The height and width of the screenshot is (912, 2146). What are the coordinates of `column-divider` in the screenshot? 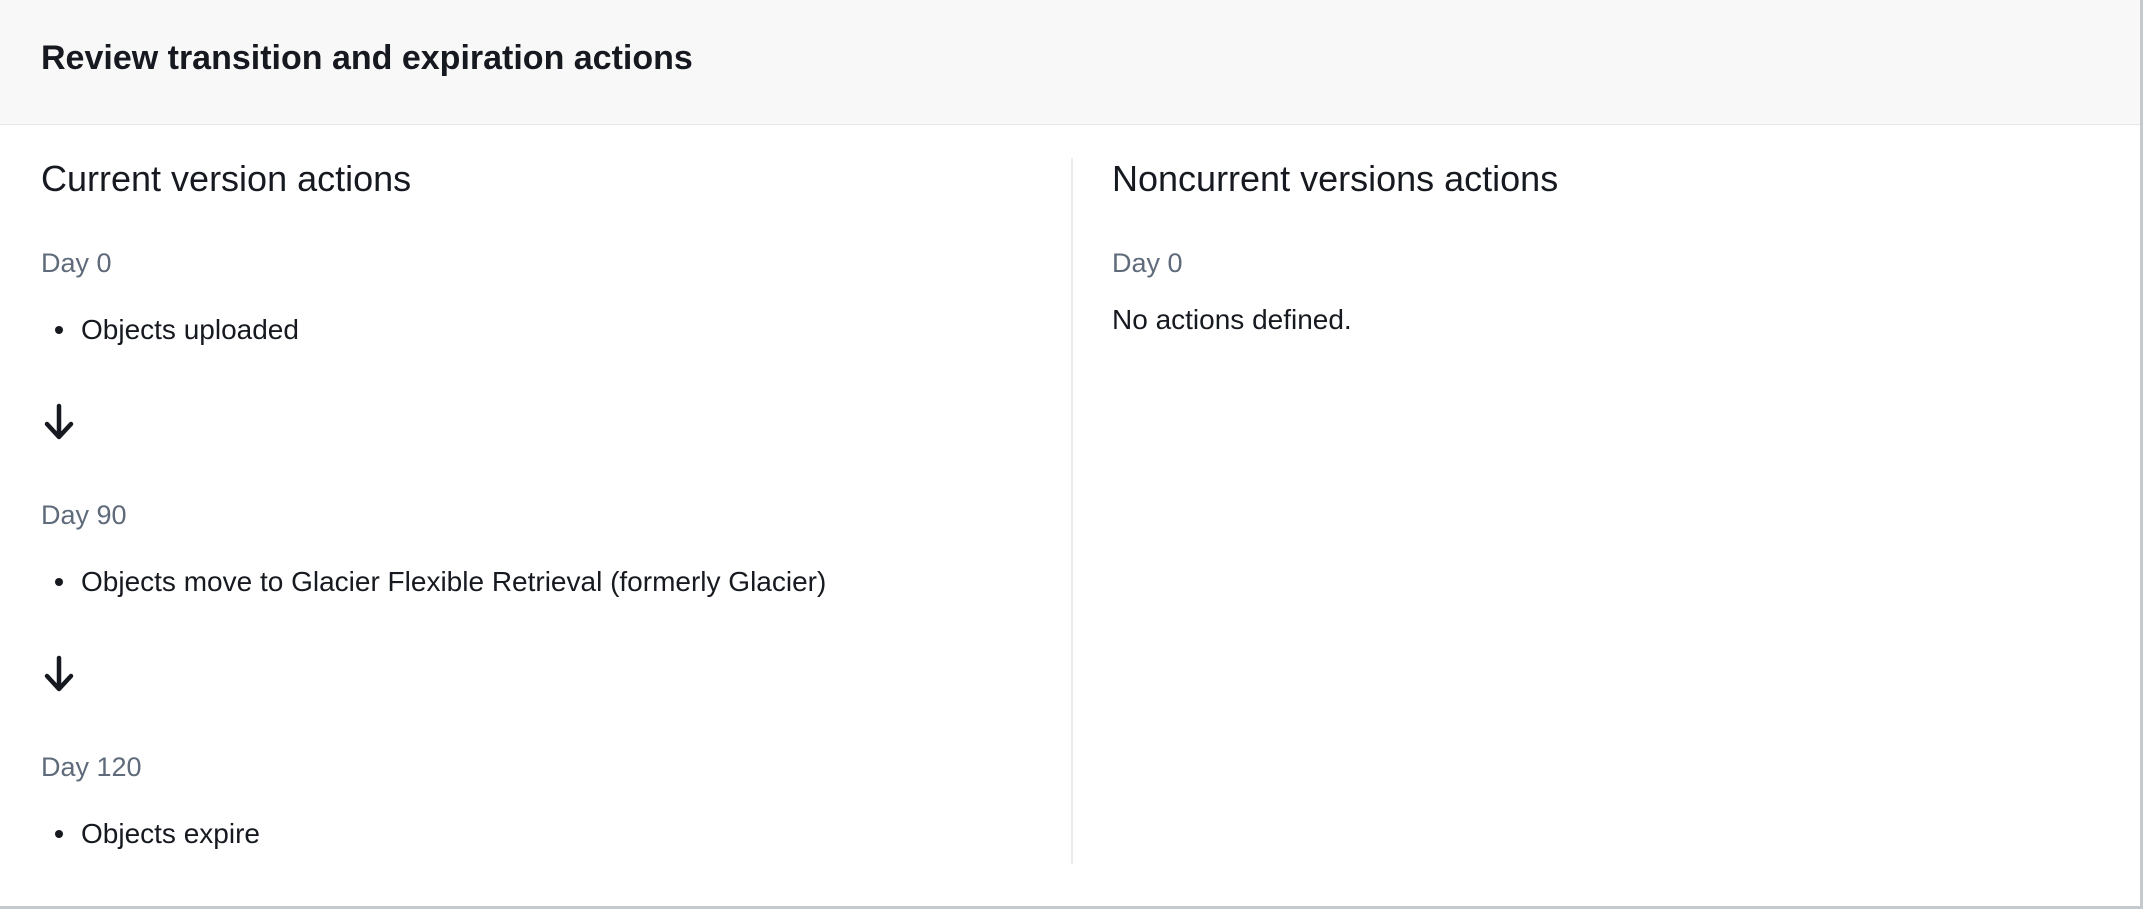 It's located at (1072, 511).